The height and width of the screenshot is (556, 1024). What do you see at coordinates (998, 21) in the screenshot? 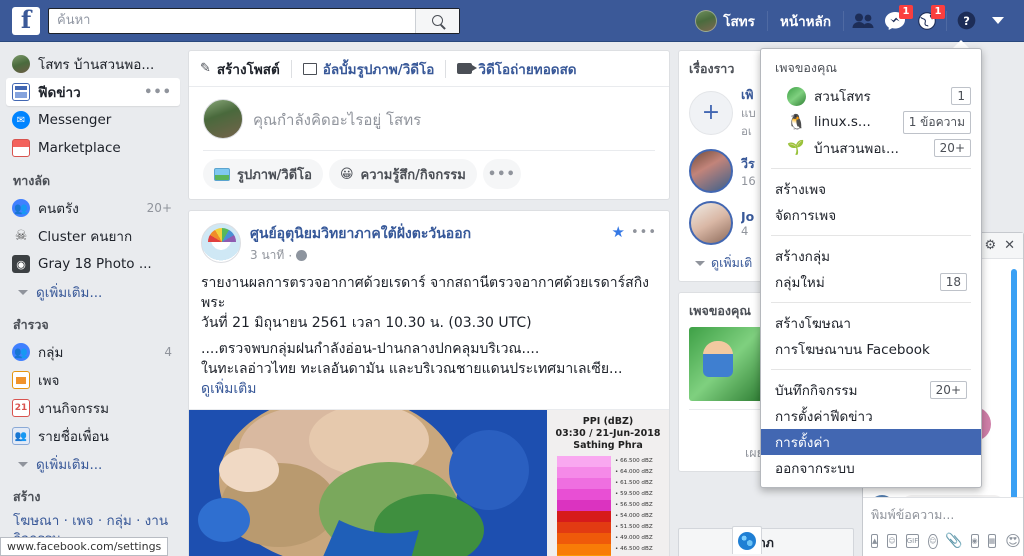
I see `account-menu-button` at bounding box center [998, 21].